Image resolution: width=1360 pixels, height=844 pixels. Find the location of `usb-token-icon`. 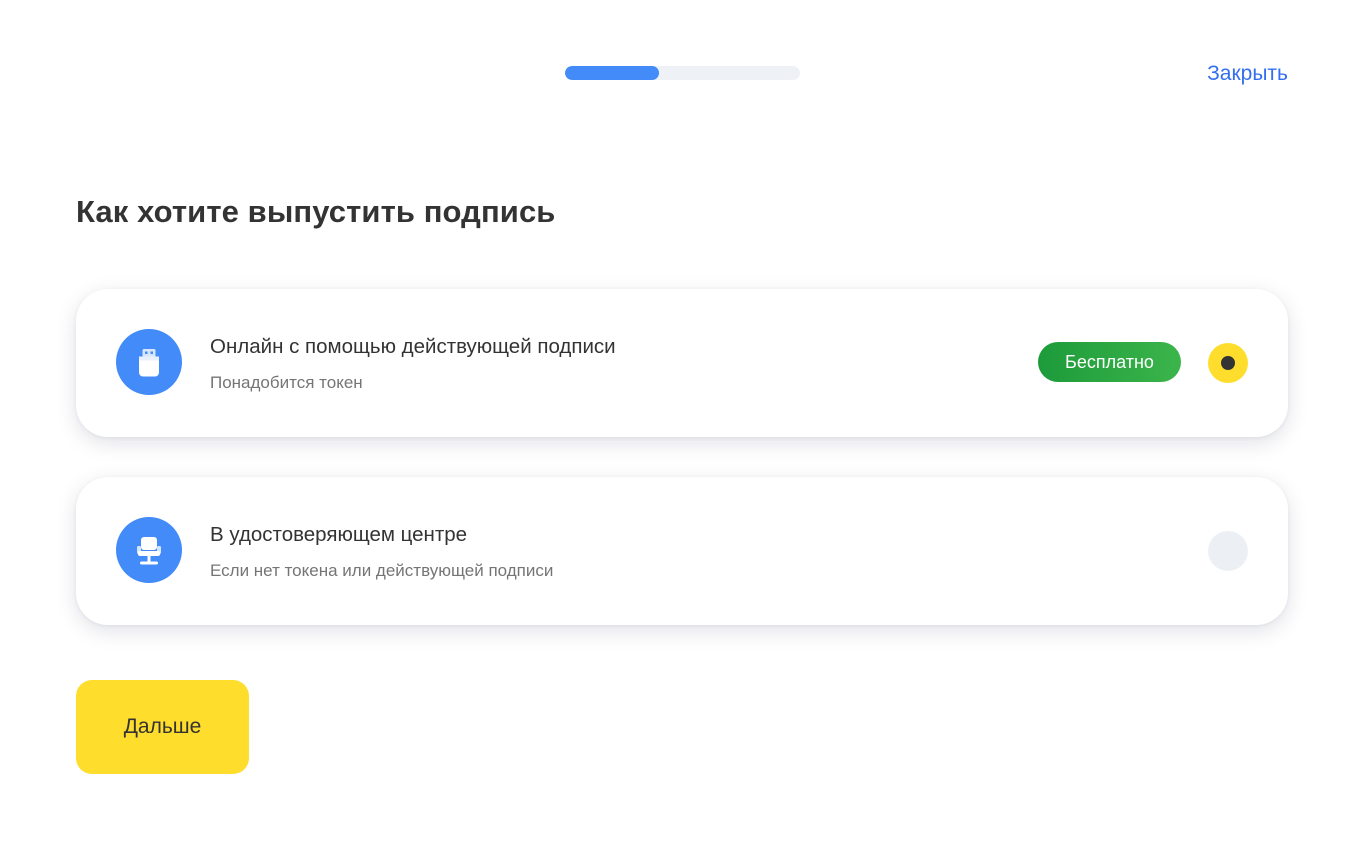

usb-token-icon is located at coordinates (149, 362).